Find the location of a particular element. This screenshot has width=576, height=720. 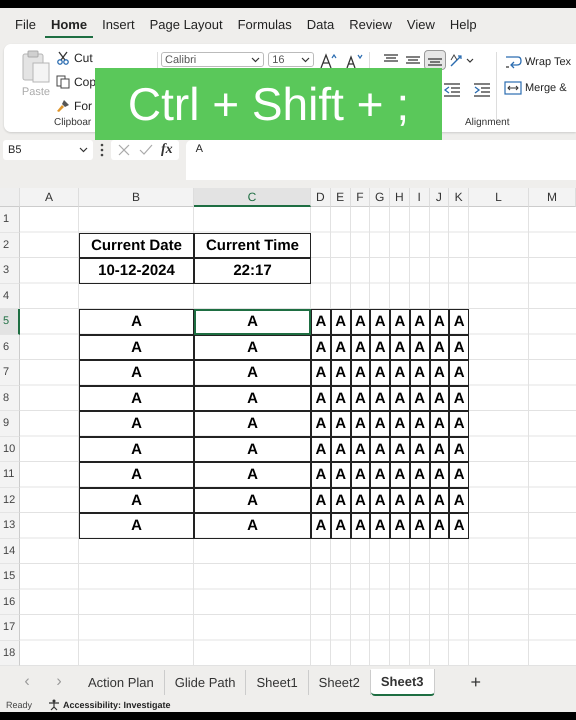

row-header: 10 is located at coordinates (10, 449).